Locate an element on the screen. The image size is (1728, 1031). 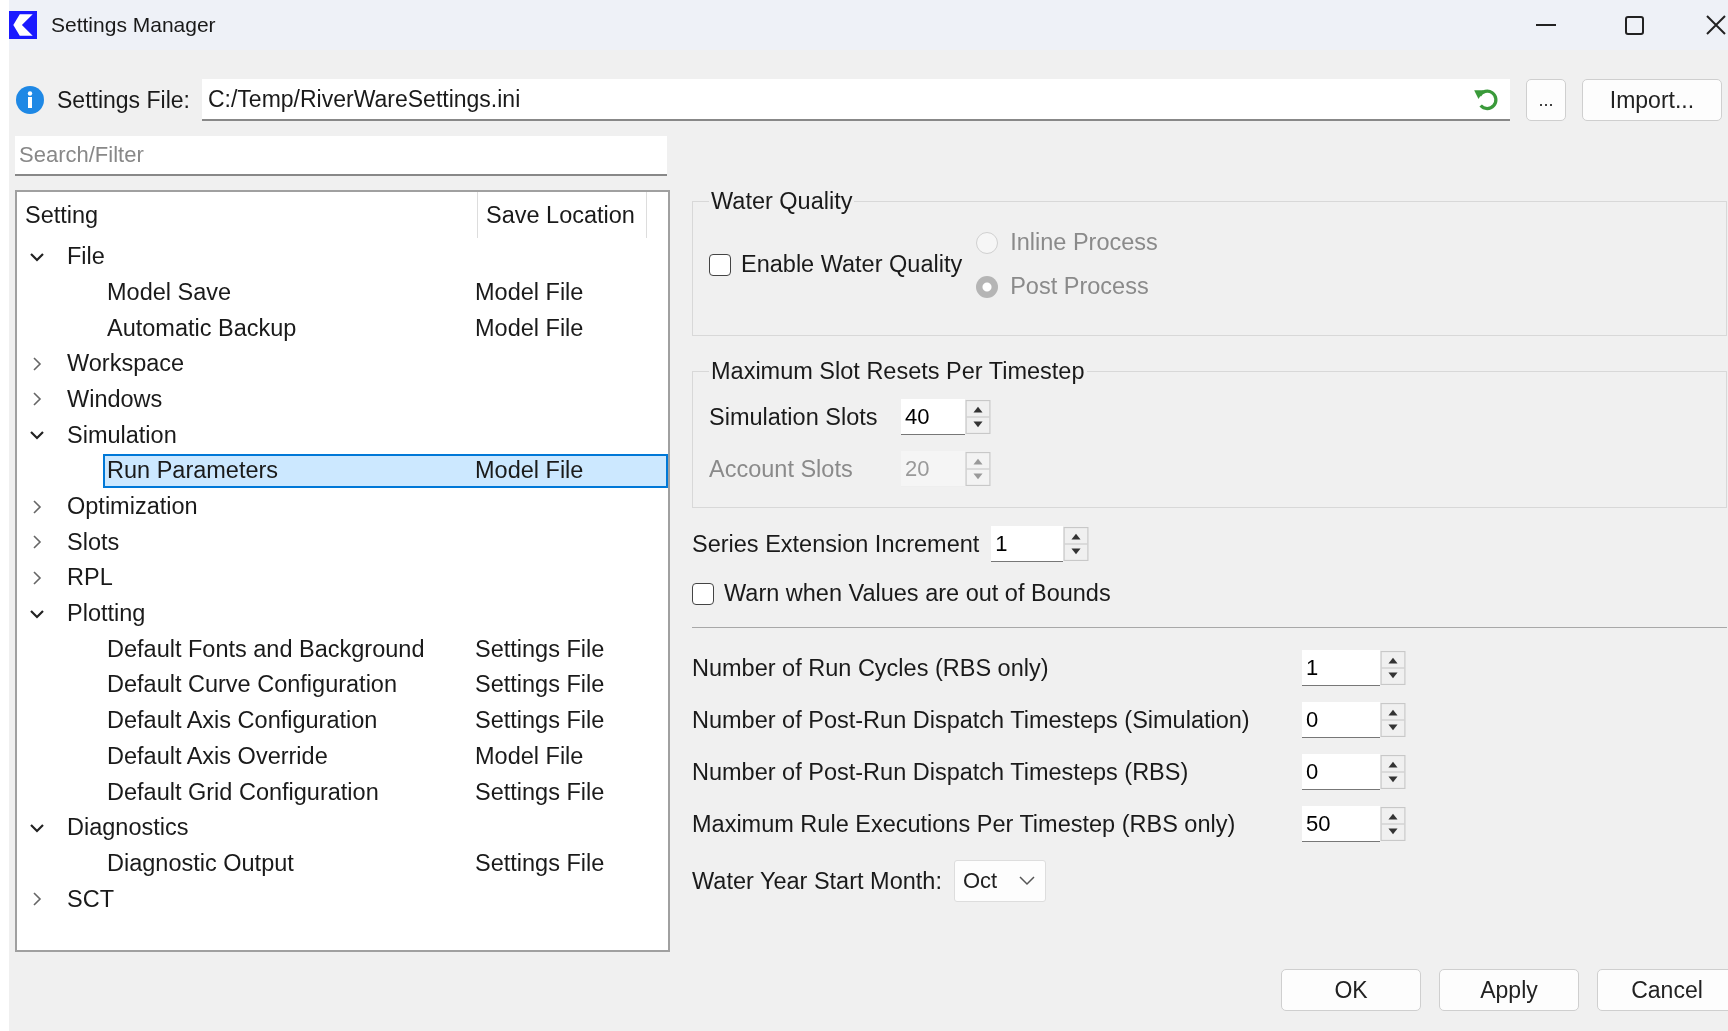
setting-name: Default Grid Configuration is located at coordinates (243, 792).